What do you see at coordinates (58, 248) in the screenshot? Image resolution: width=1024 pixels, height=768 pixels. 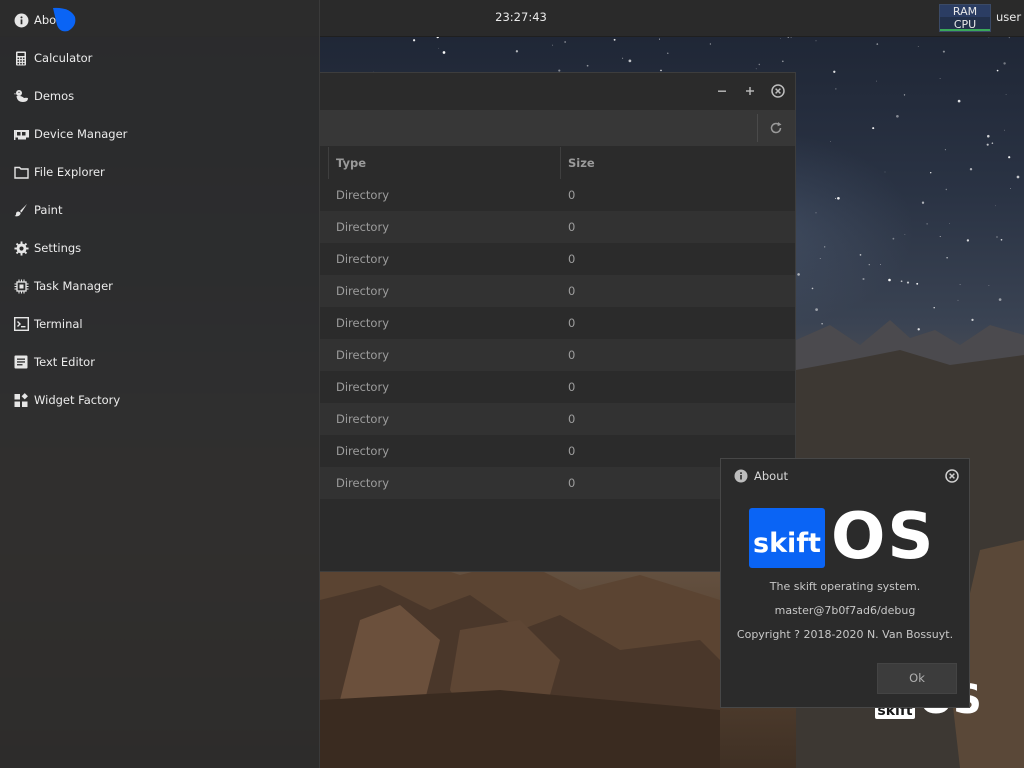 I see `menu-item-label: Settings` at bounding box center [58, 248].